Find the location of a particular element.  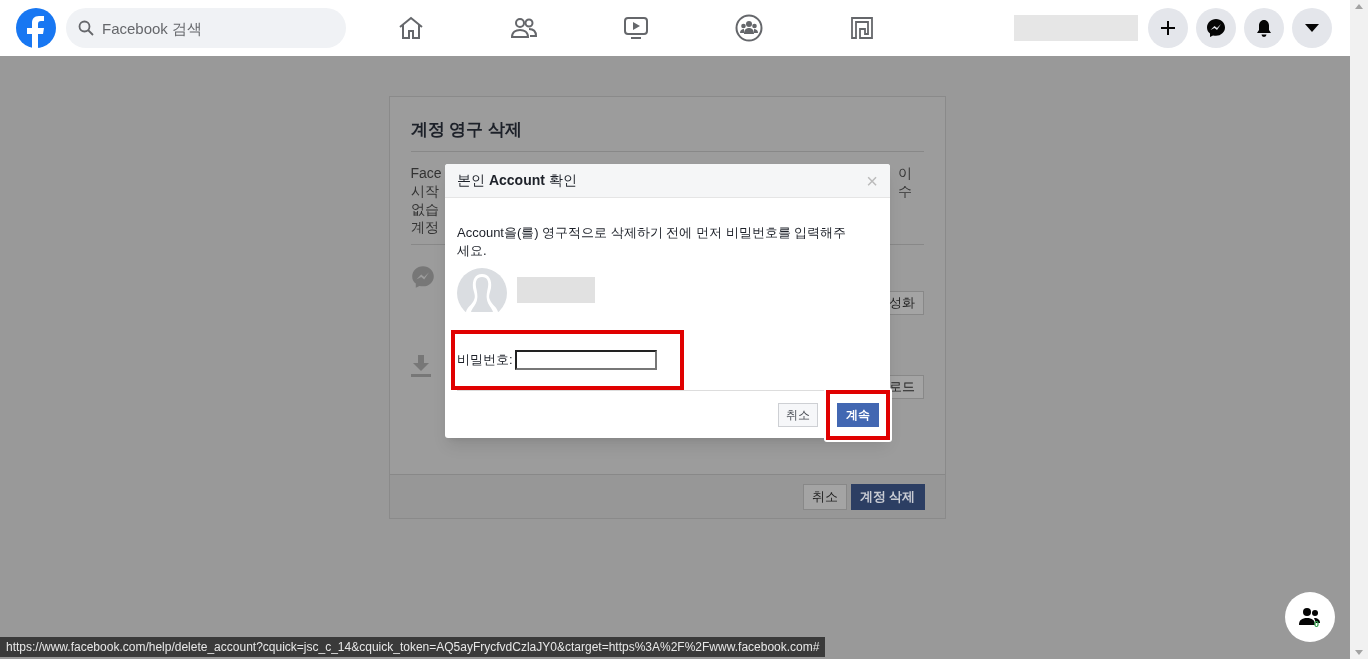

messenger-button is located at coordinates (1216, 28).